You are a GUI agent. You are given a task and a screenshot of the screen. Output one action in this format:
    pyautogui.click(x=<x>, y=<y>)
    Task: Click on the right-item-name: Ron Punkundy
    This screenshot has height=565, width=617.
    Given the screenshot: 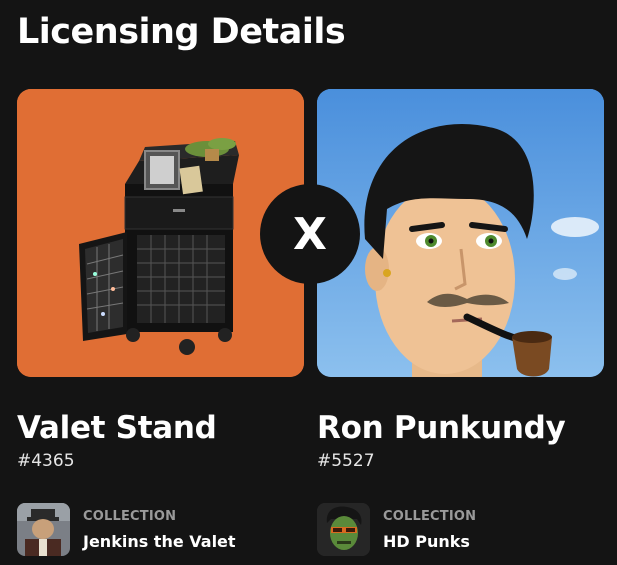 What is the action you would take?
    pyautogui.click(x=441, y=428)
    